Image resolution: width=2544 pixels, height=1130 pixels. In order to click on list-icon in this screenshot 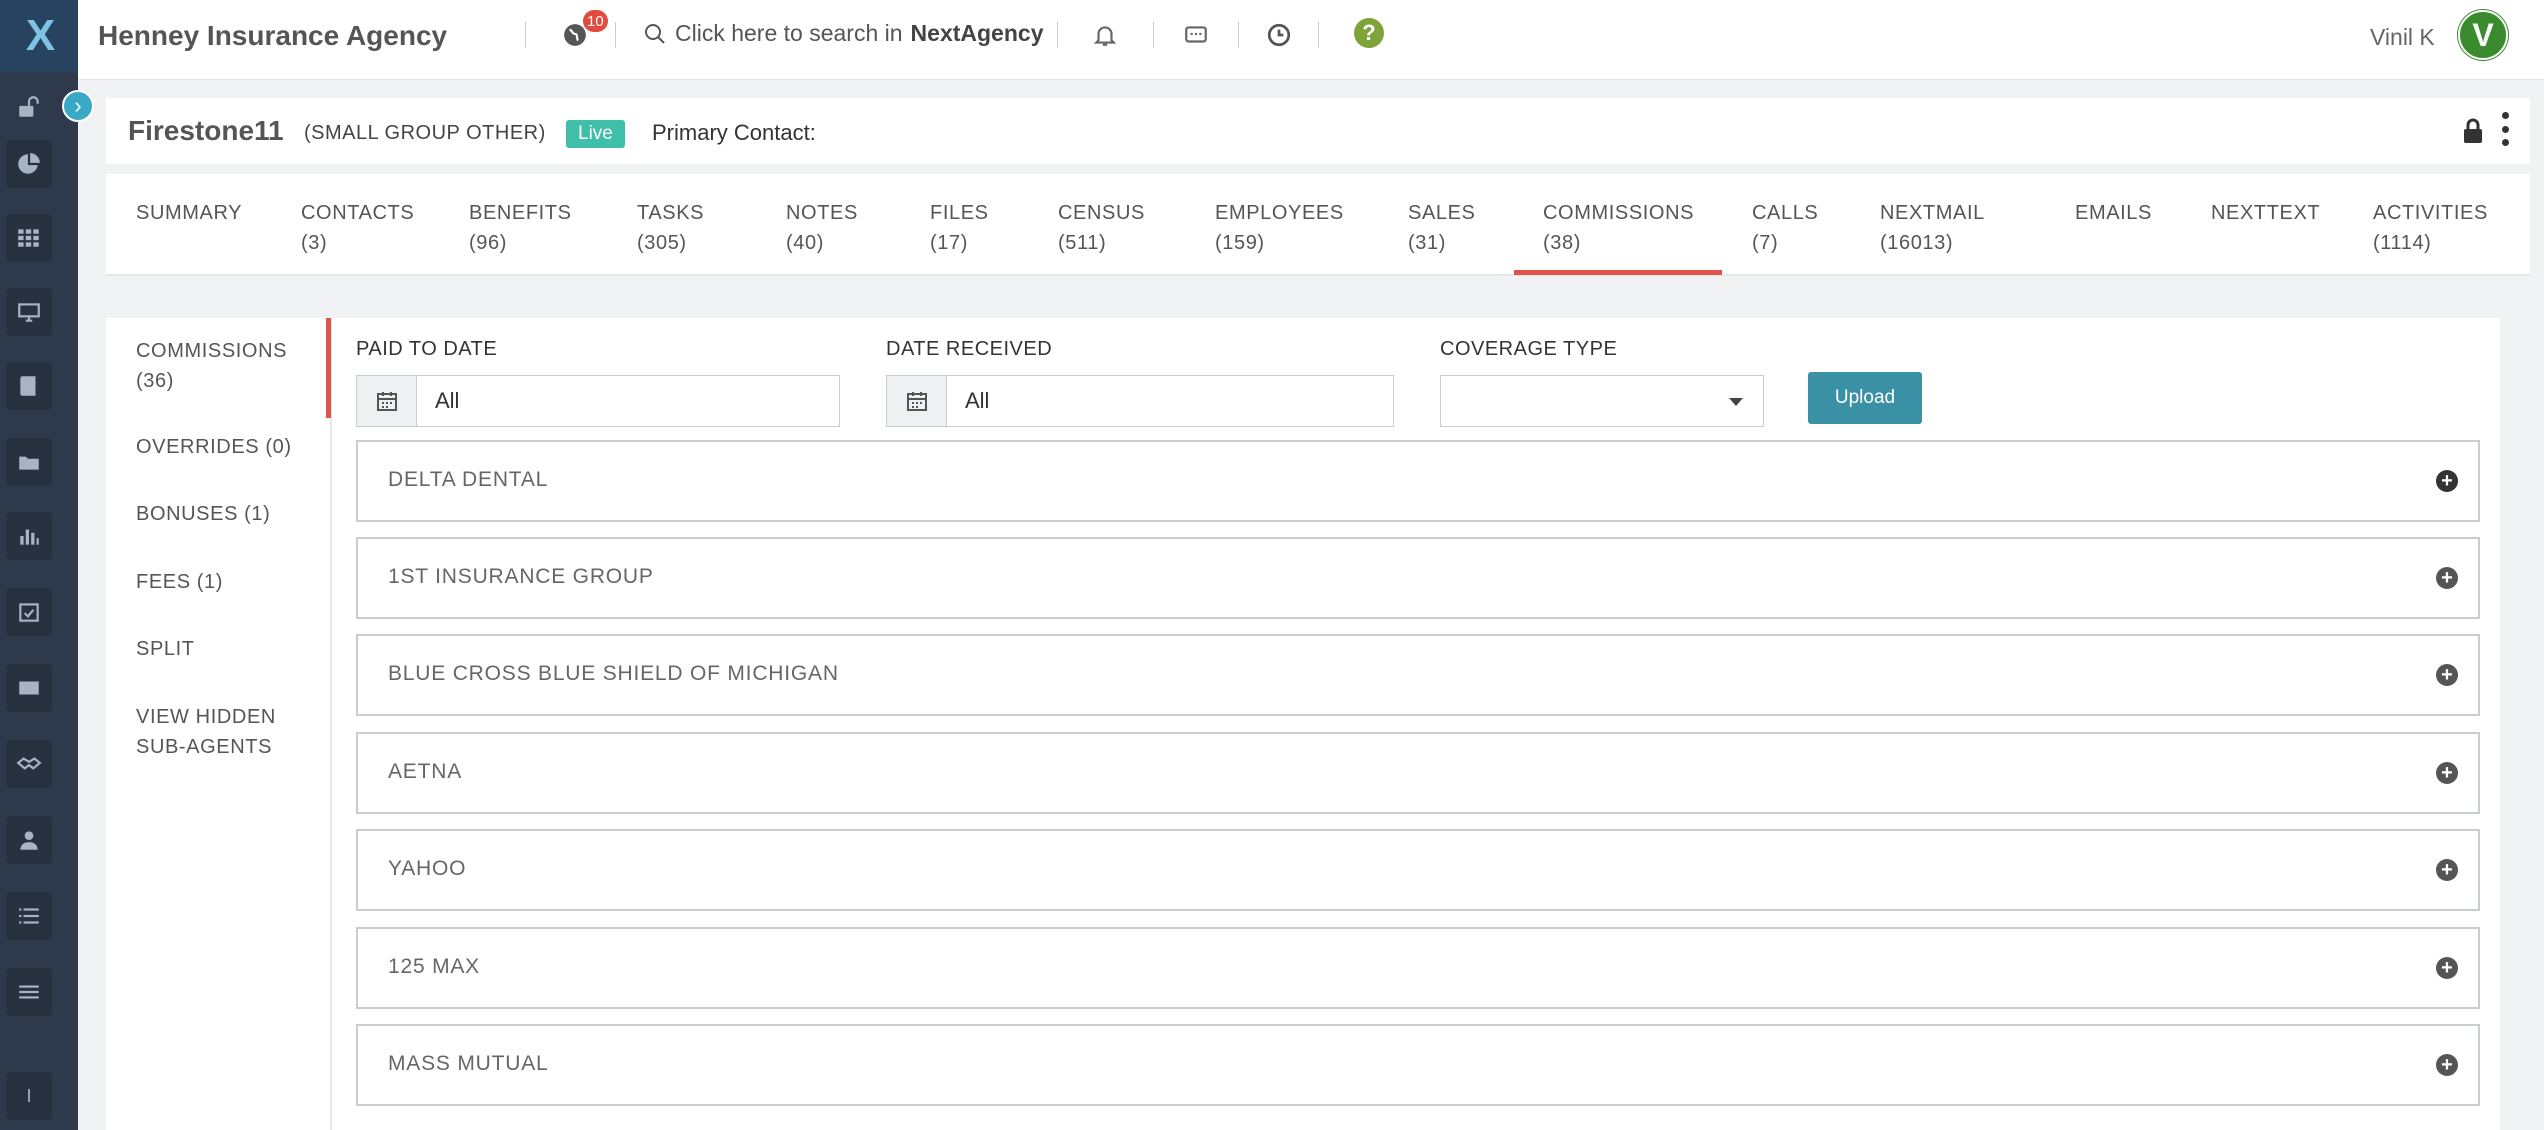, I will do `click(29, 916)`.